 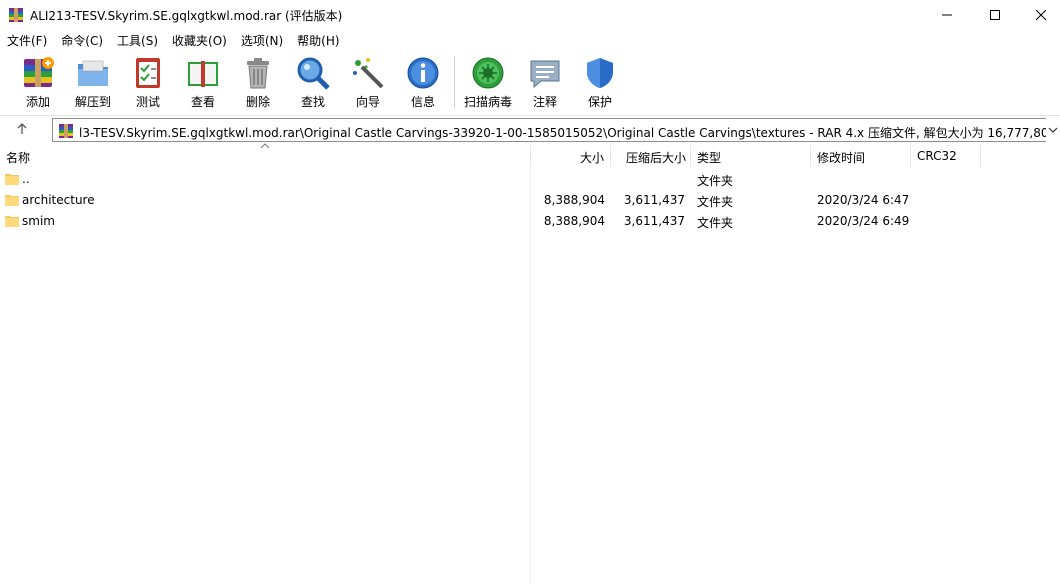 I want to click on menu-file: 文件(F), so click(x=27, y=40).